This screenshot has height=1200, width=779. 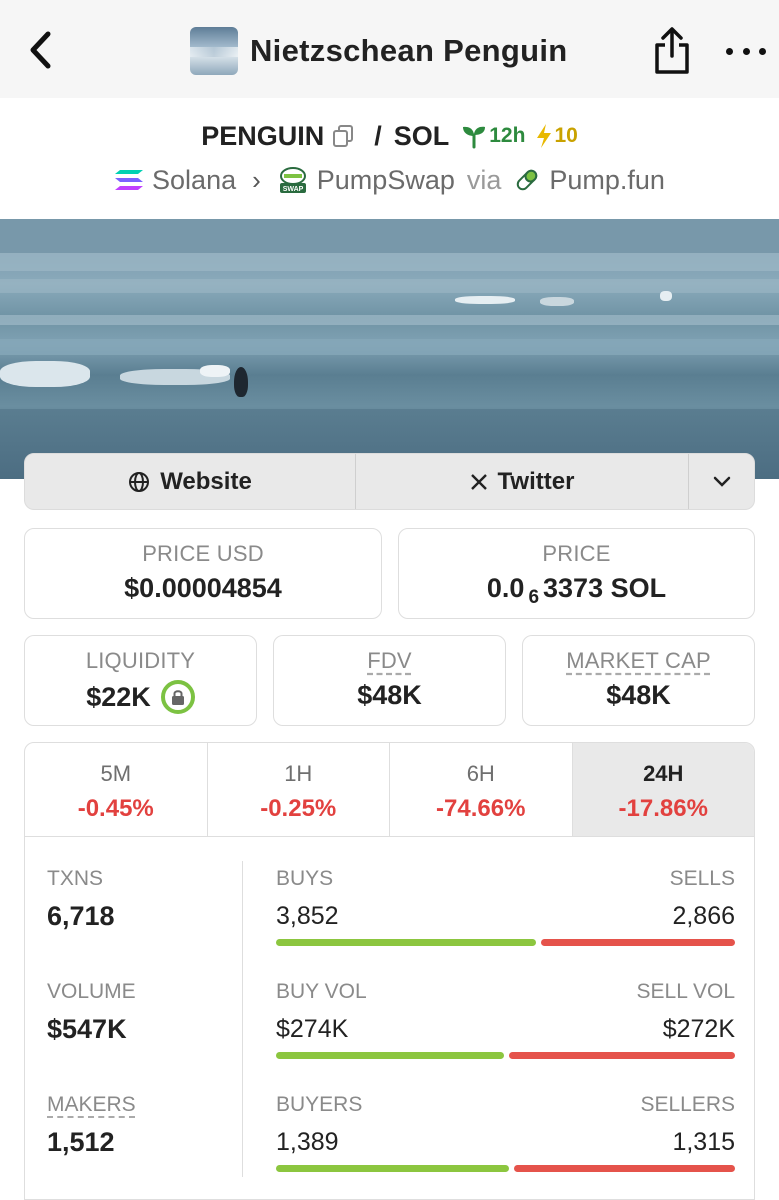 I want to click on price-usd-value: $0.00004854, so click(x=203, y=588).